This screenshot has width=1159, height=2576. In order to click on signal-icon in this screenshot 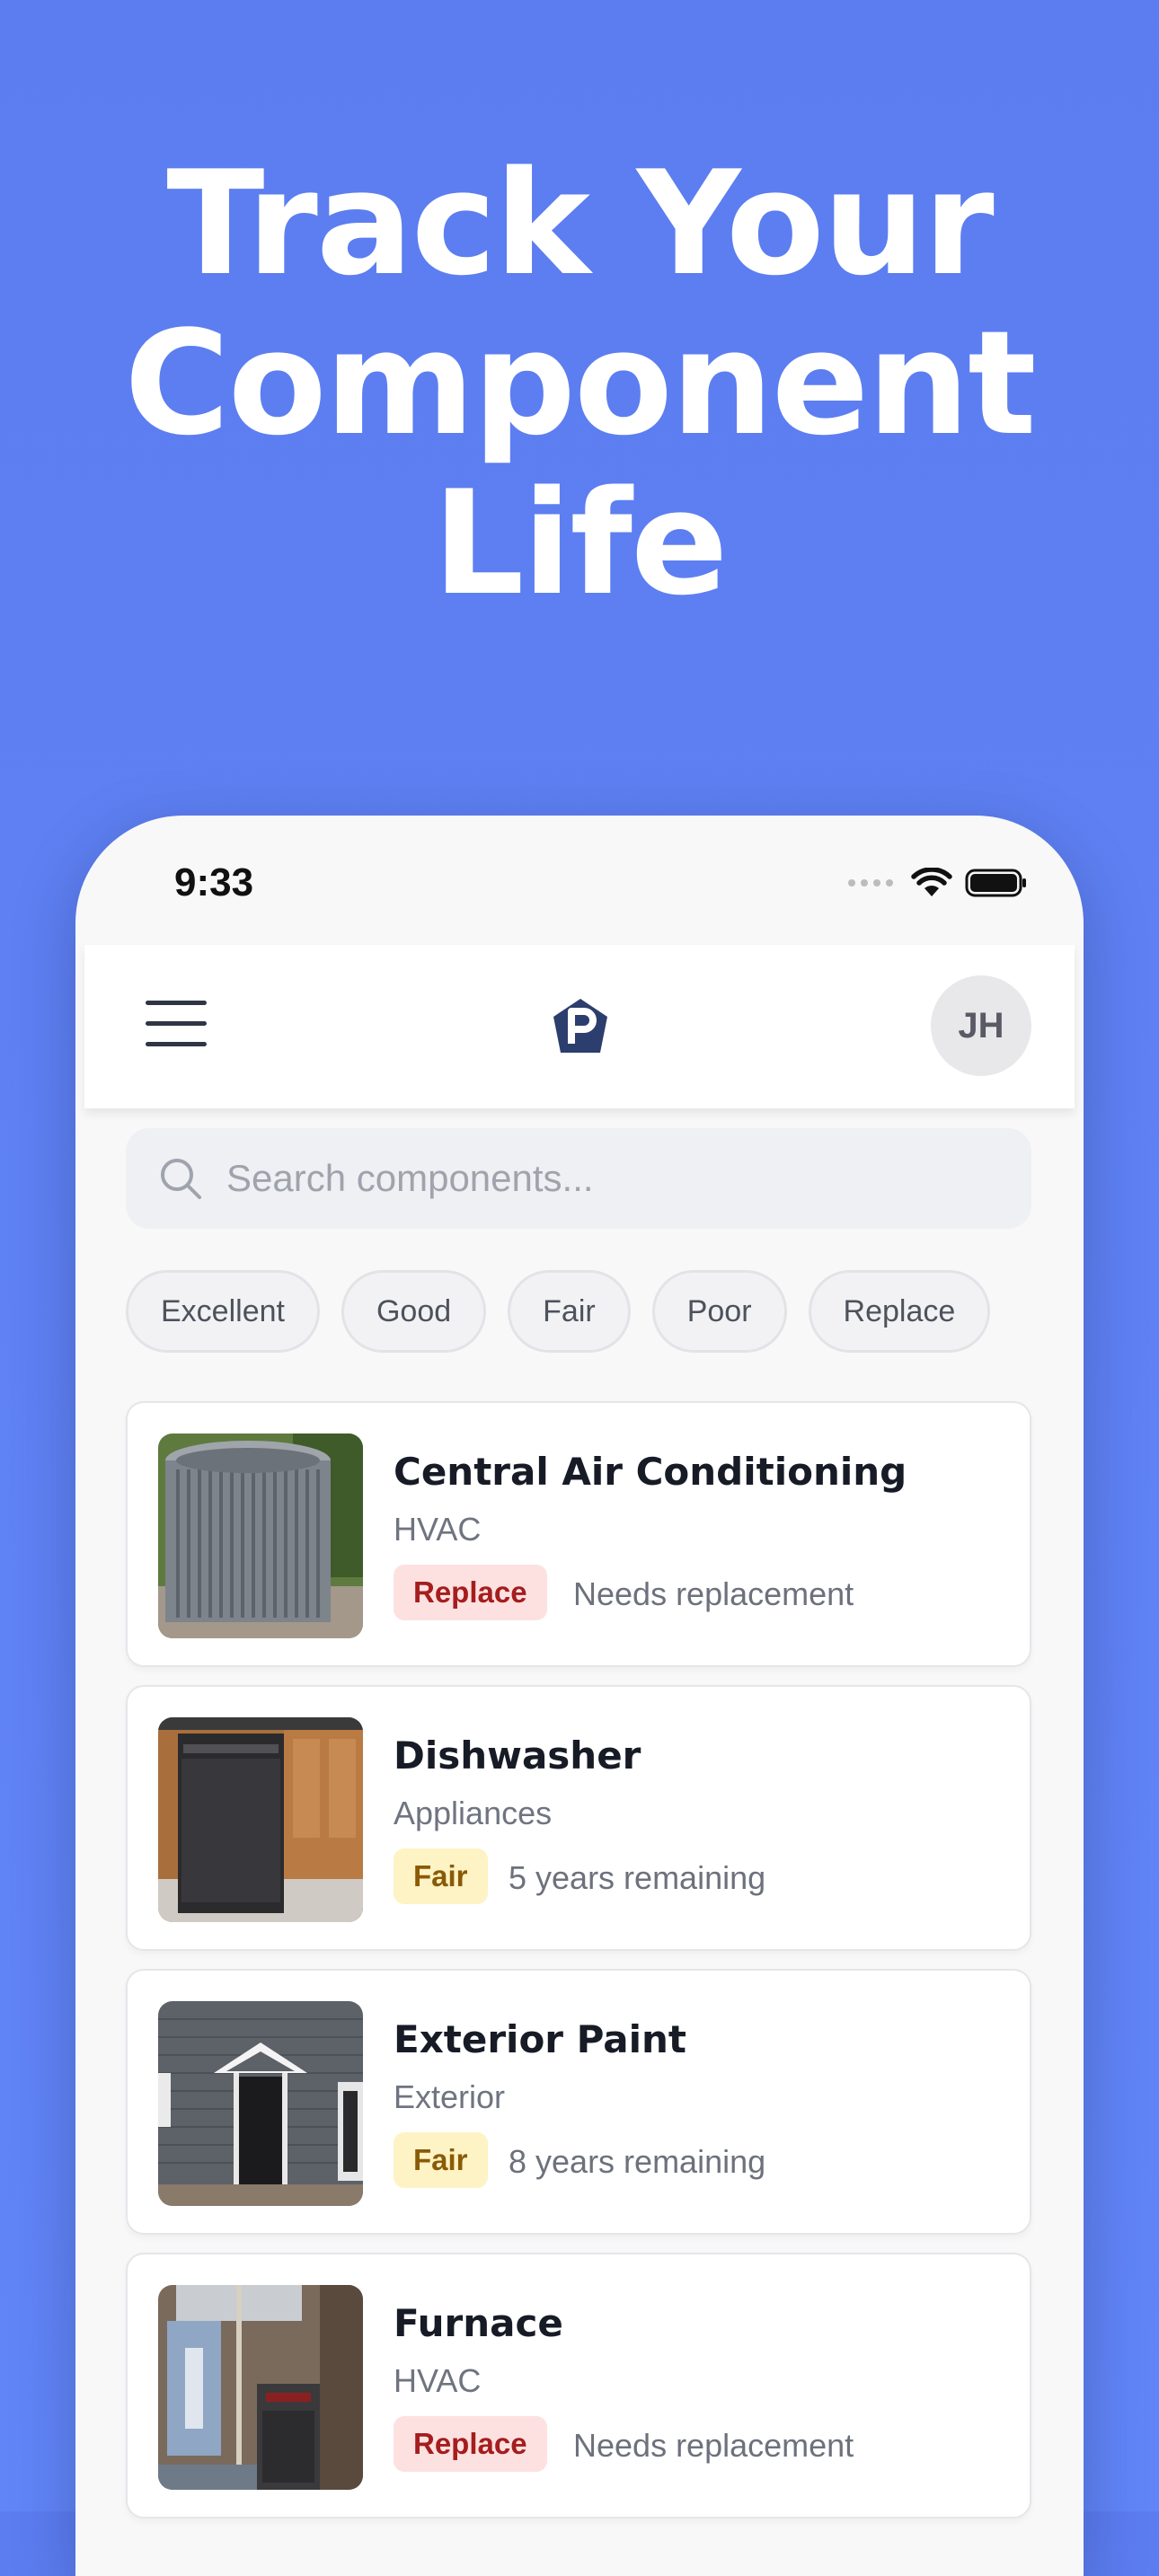, I will do `click(870, 883)`.